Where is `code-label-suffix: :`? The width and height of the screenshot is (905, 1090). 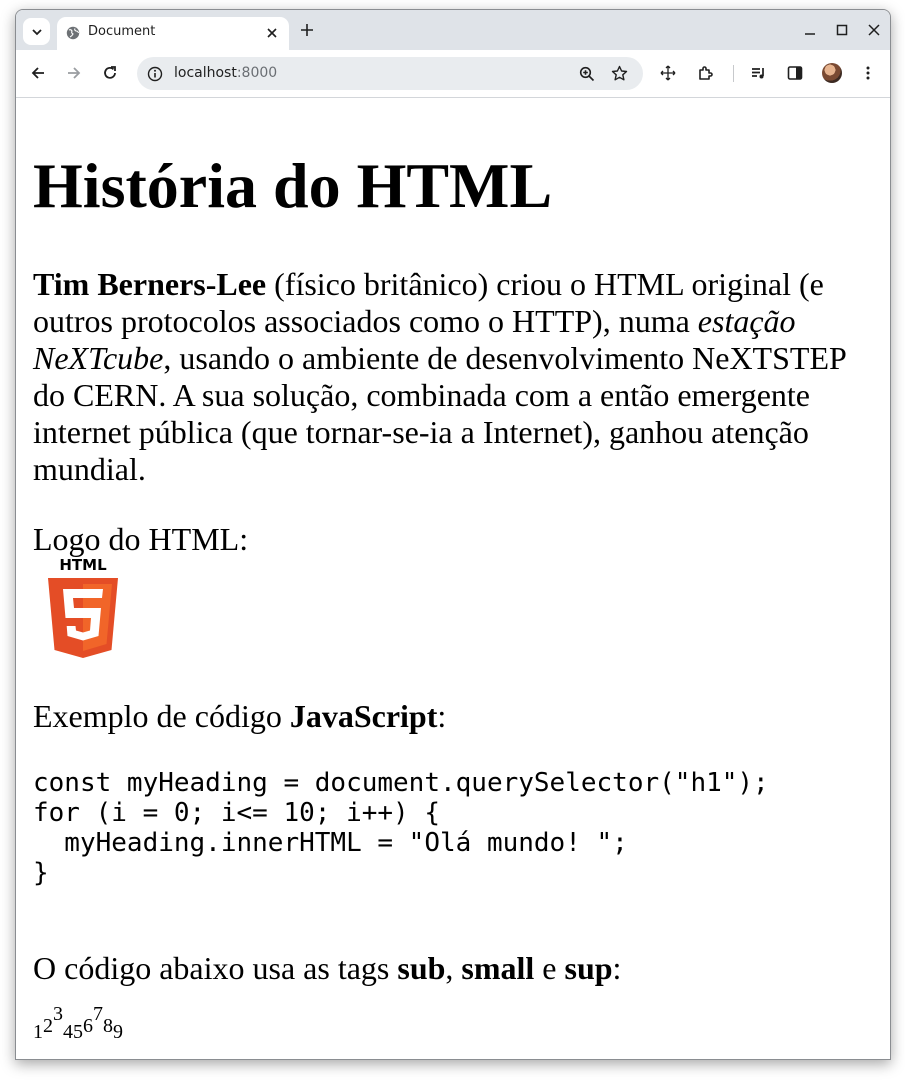 code-label-suffix: : is located at coordinates (442, 716).